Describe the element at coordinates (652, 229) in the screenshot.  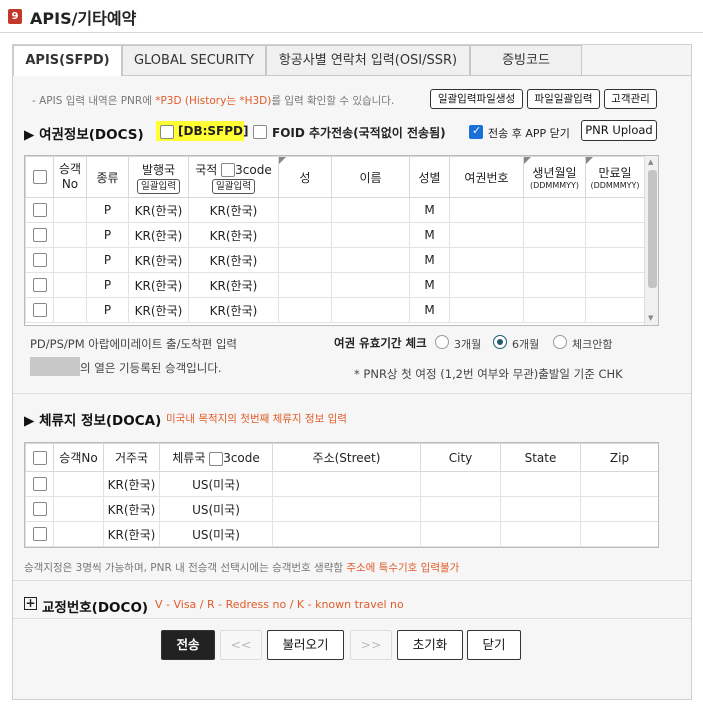
I see `docs-scroll-thumb` at that location.